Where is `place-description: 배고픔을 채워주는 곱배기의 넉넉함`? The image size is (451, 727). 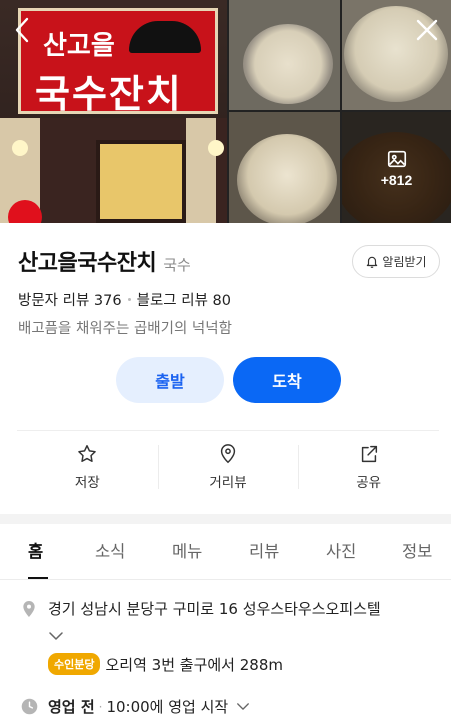
place-description: 배고픔을 채워주는 곱배기의 넉넉함 is located at coordinates (125, 329).